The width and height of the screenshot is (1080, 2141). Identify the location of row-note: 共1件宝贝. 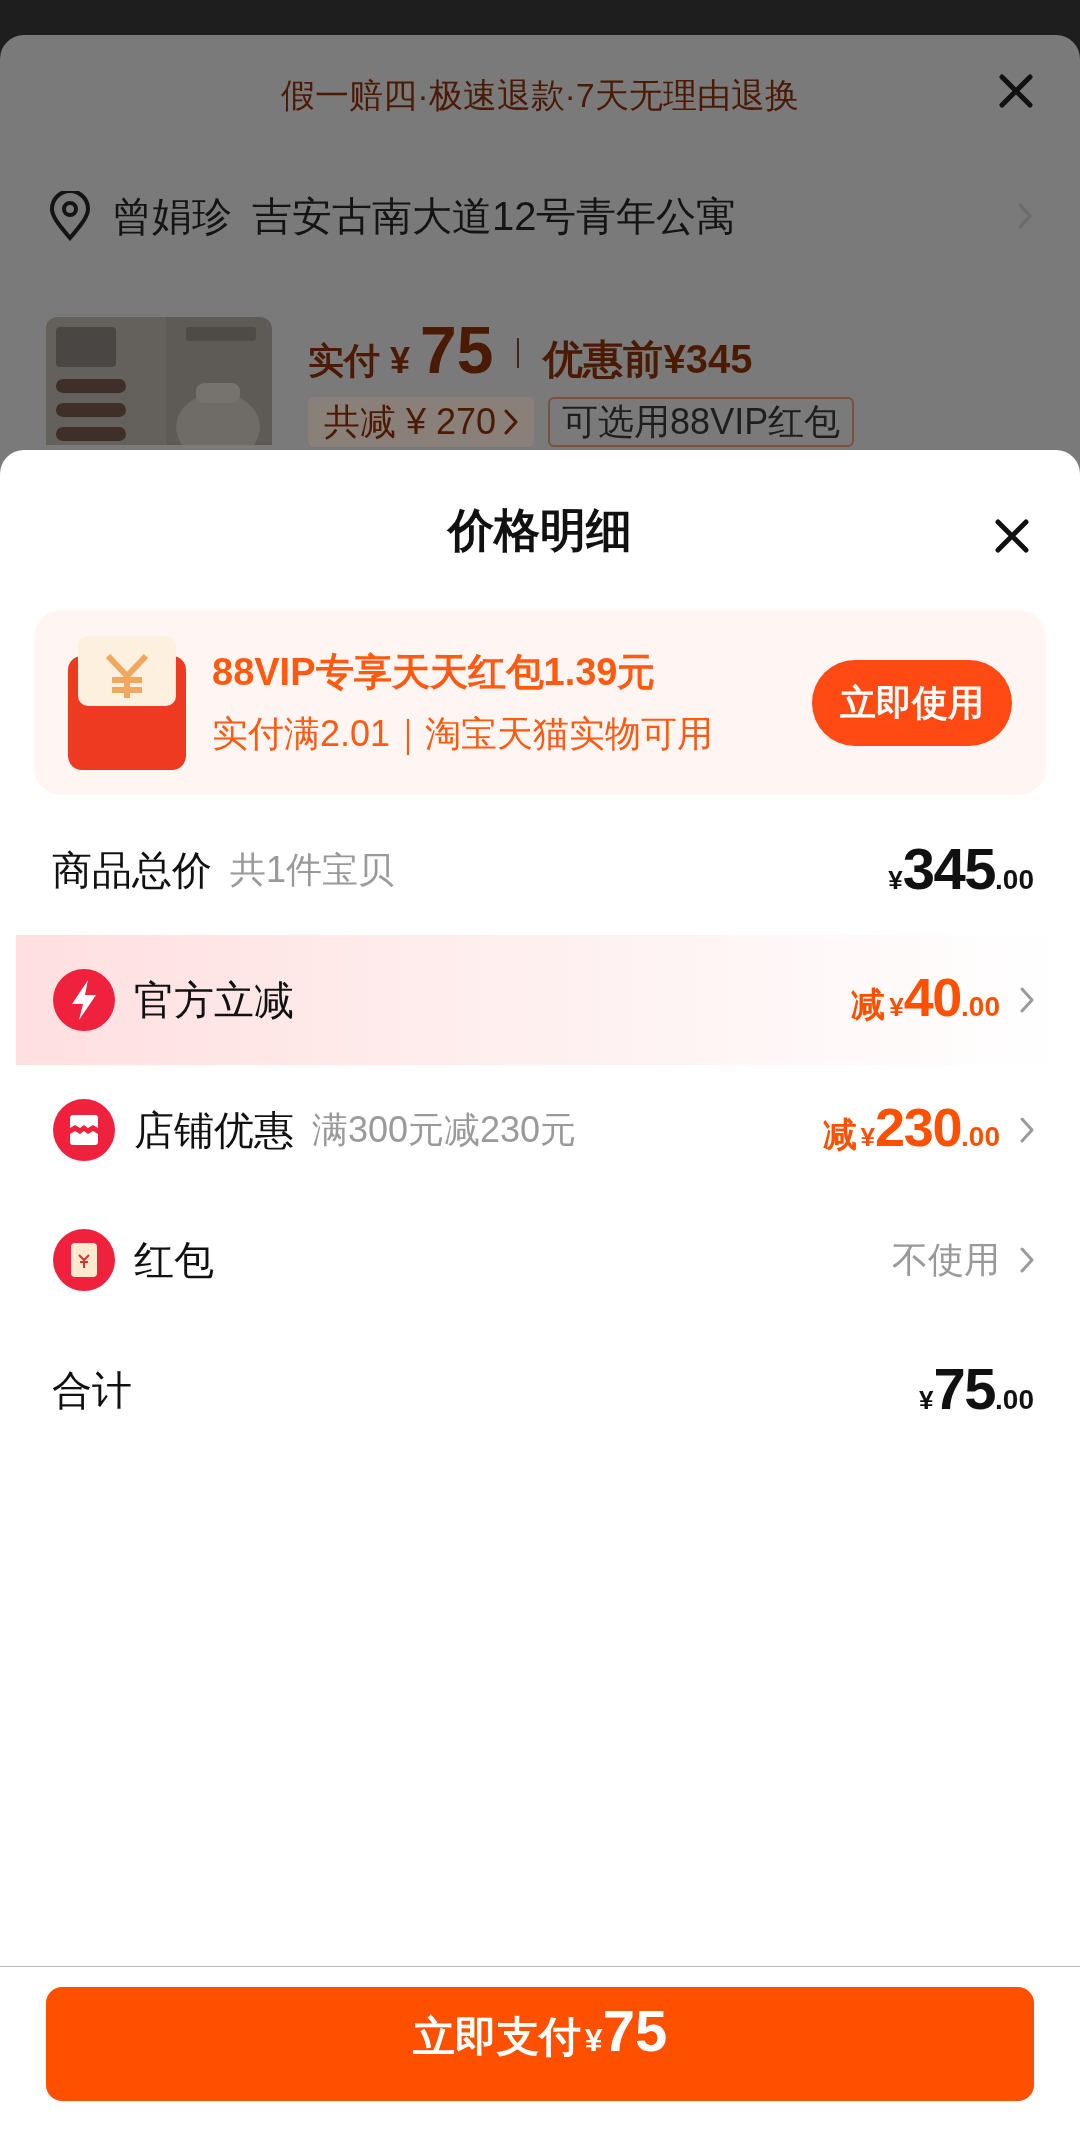
(312, 870).